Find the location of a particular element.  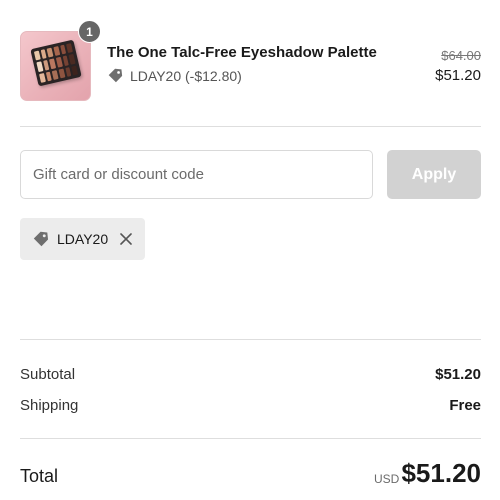

apply-button: Apply is located at coordinates (434, 174).